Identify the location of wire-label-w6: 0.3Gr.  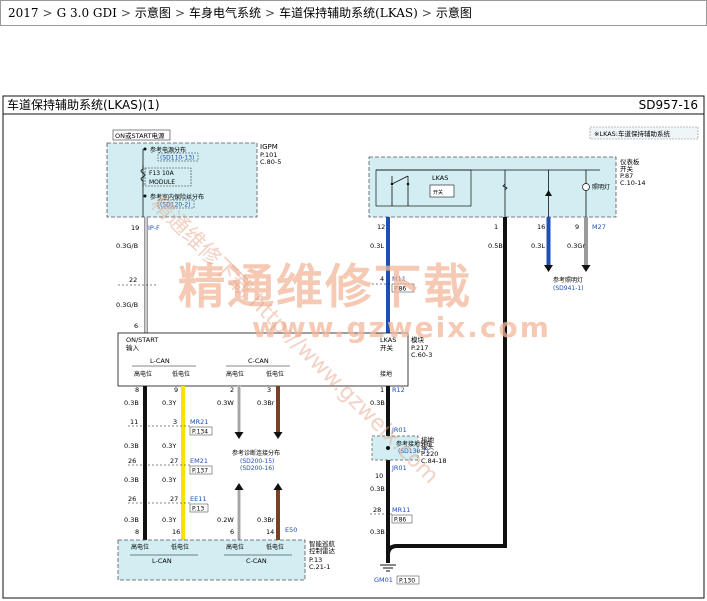
(576, 246).